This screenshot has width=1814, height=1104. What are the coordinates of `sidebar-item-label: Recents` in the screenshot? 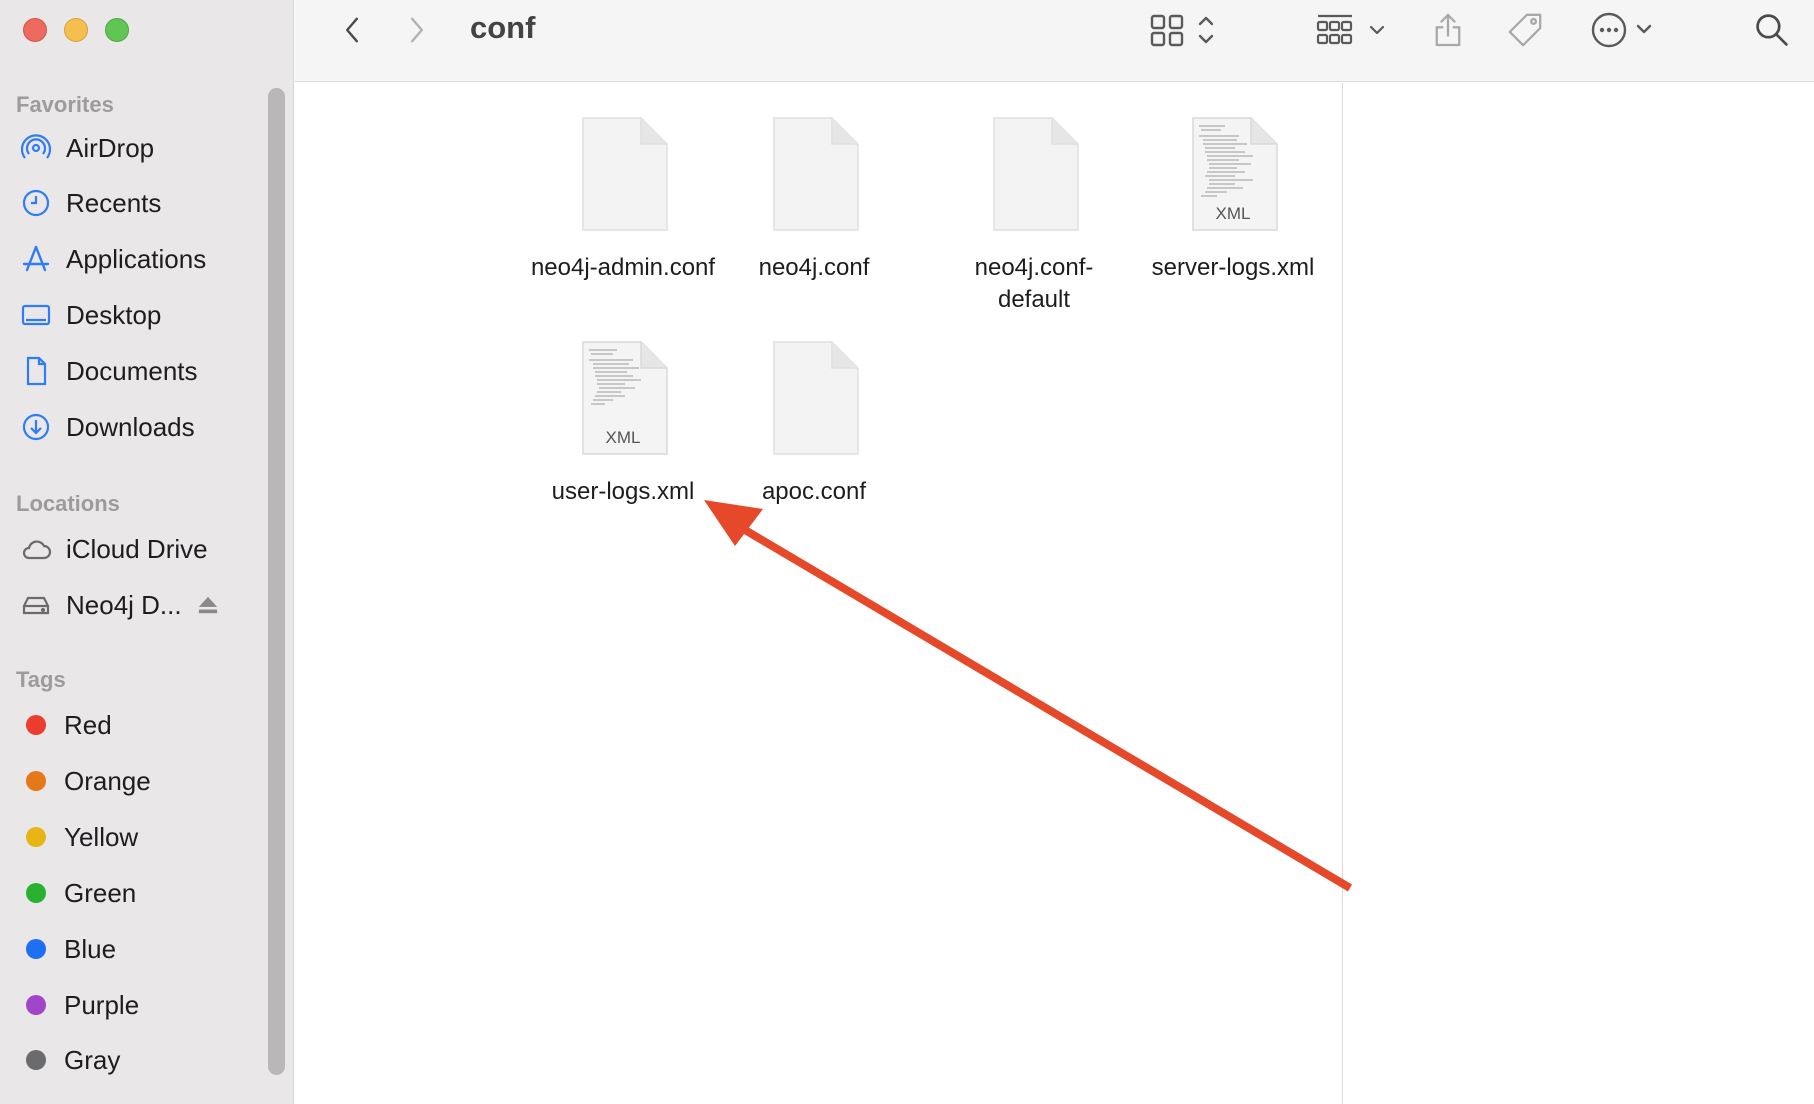 It's located at (114, 202).